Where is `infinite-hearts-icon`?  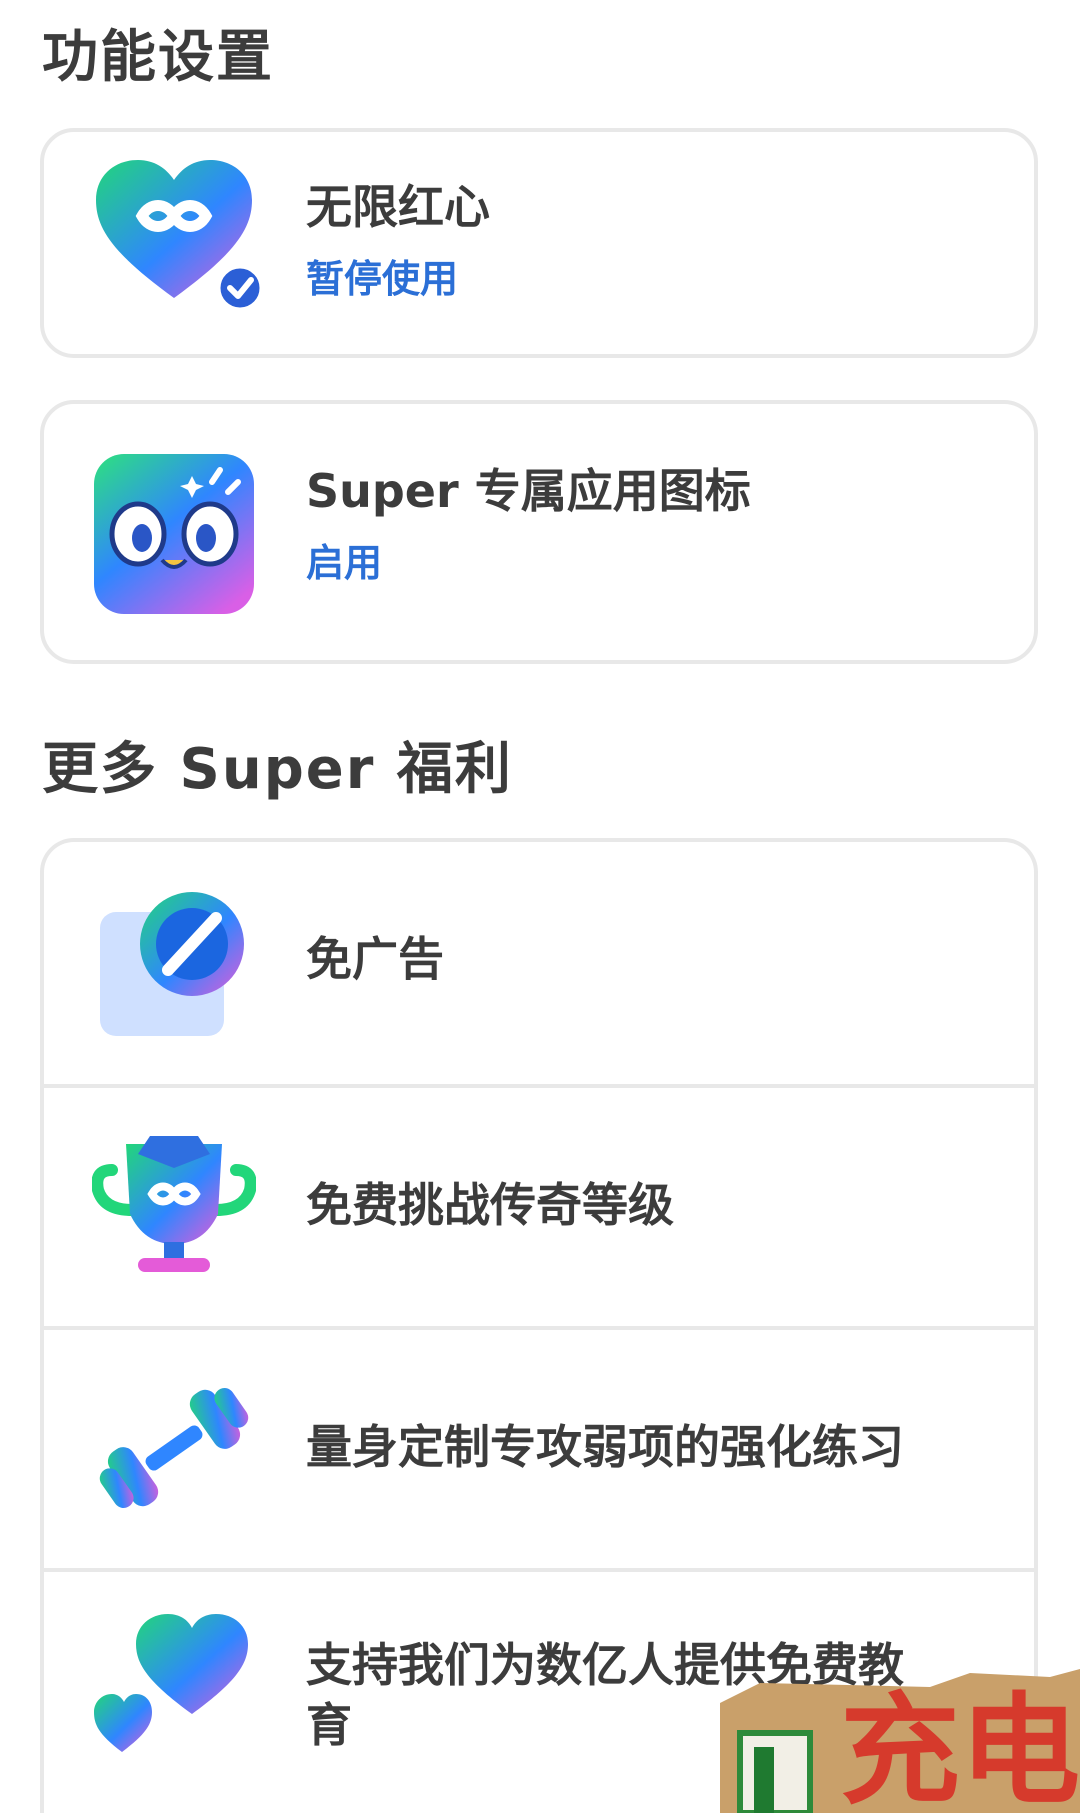
infinite-hearts-icon is located at coordinates (178, 240).